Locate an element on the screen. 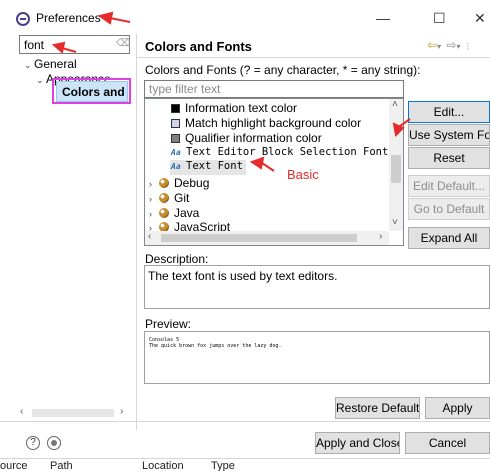 This screenshot has width=490, height=471. annotation-arrow-title is located at coordinates (120, 20).